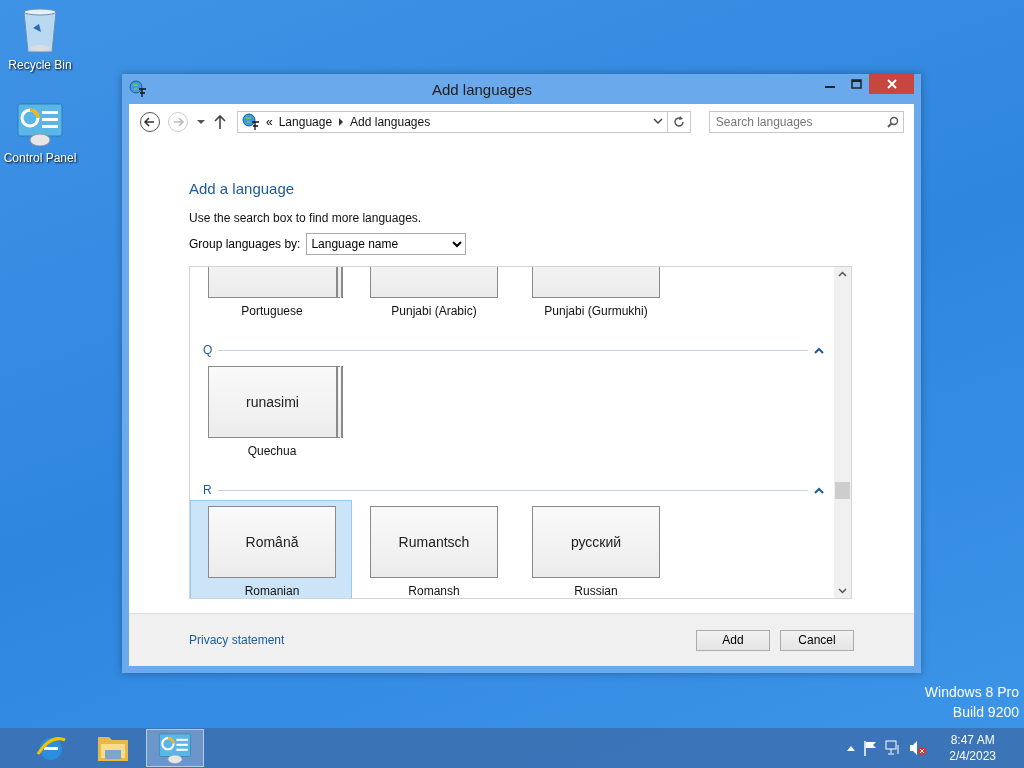 This screenshot has width=1024, height=768. I want to click on language-name: Romanian, so click(272, 590).